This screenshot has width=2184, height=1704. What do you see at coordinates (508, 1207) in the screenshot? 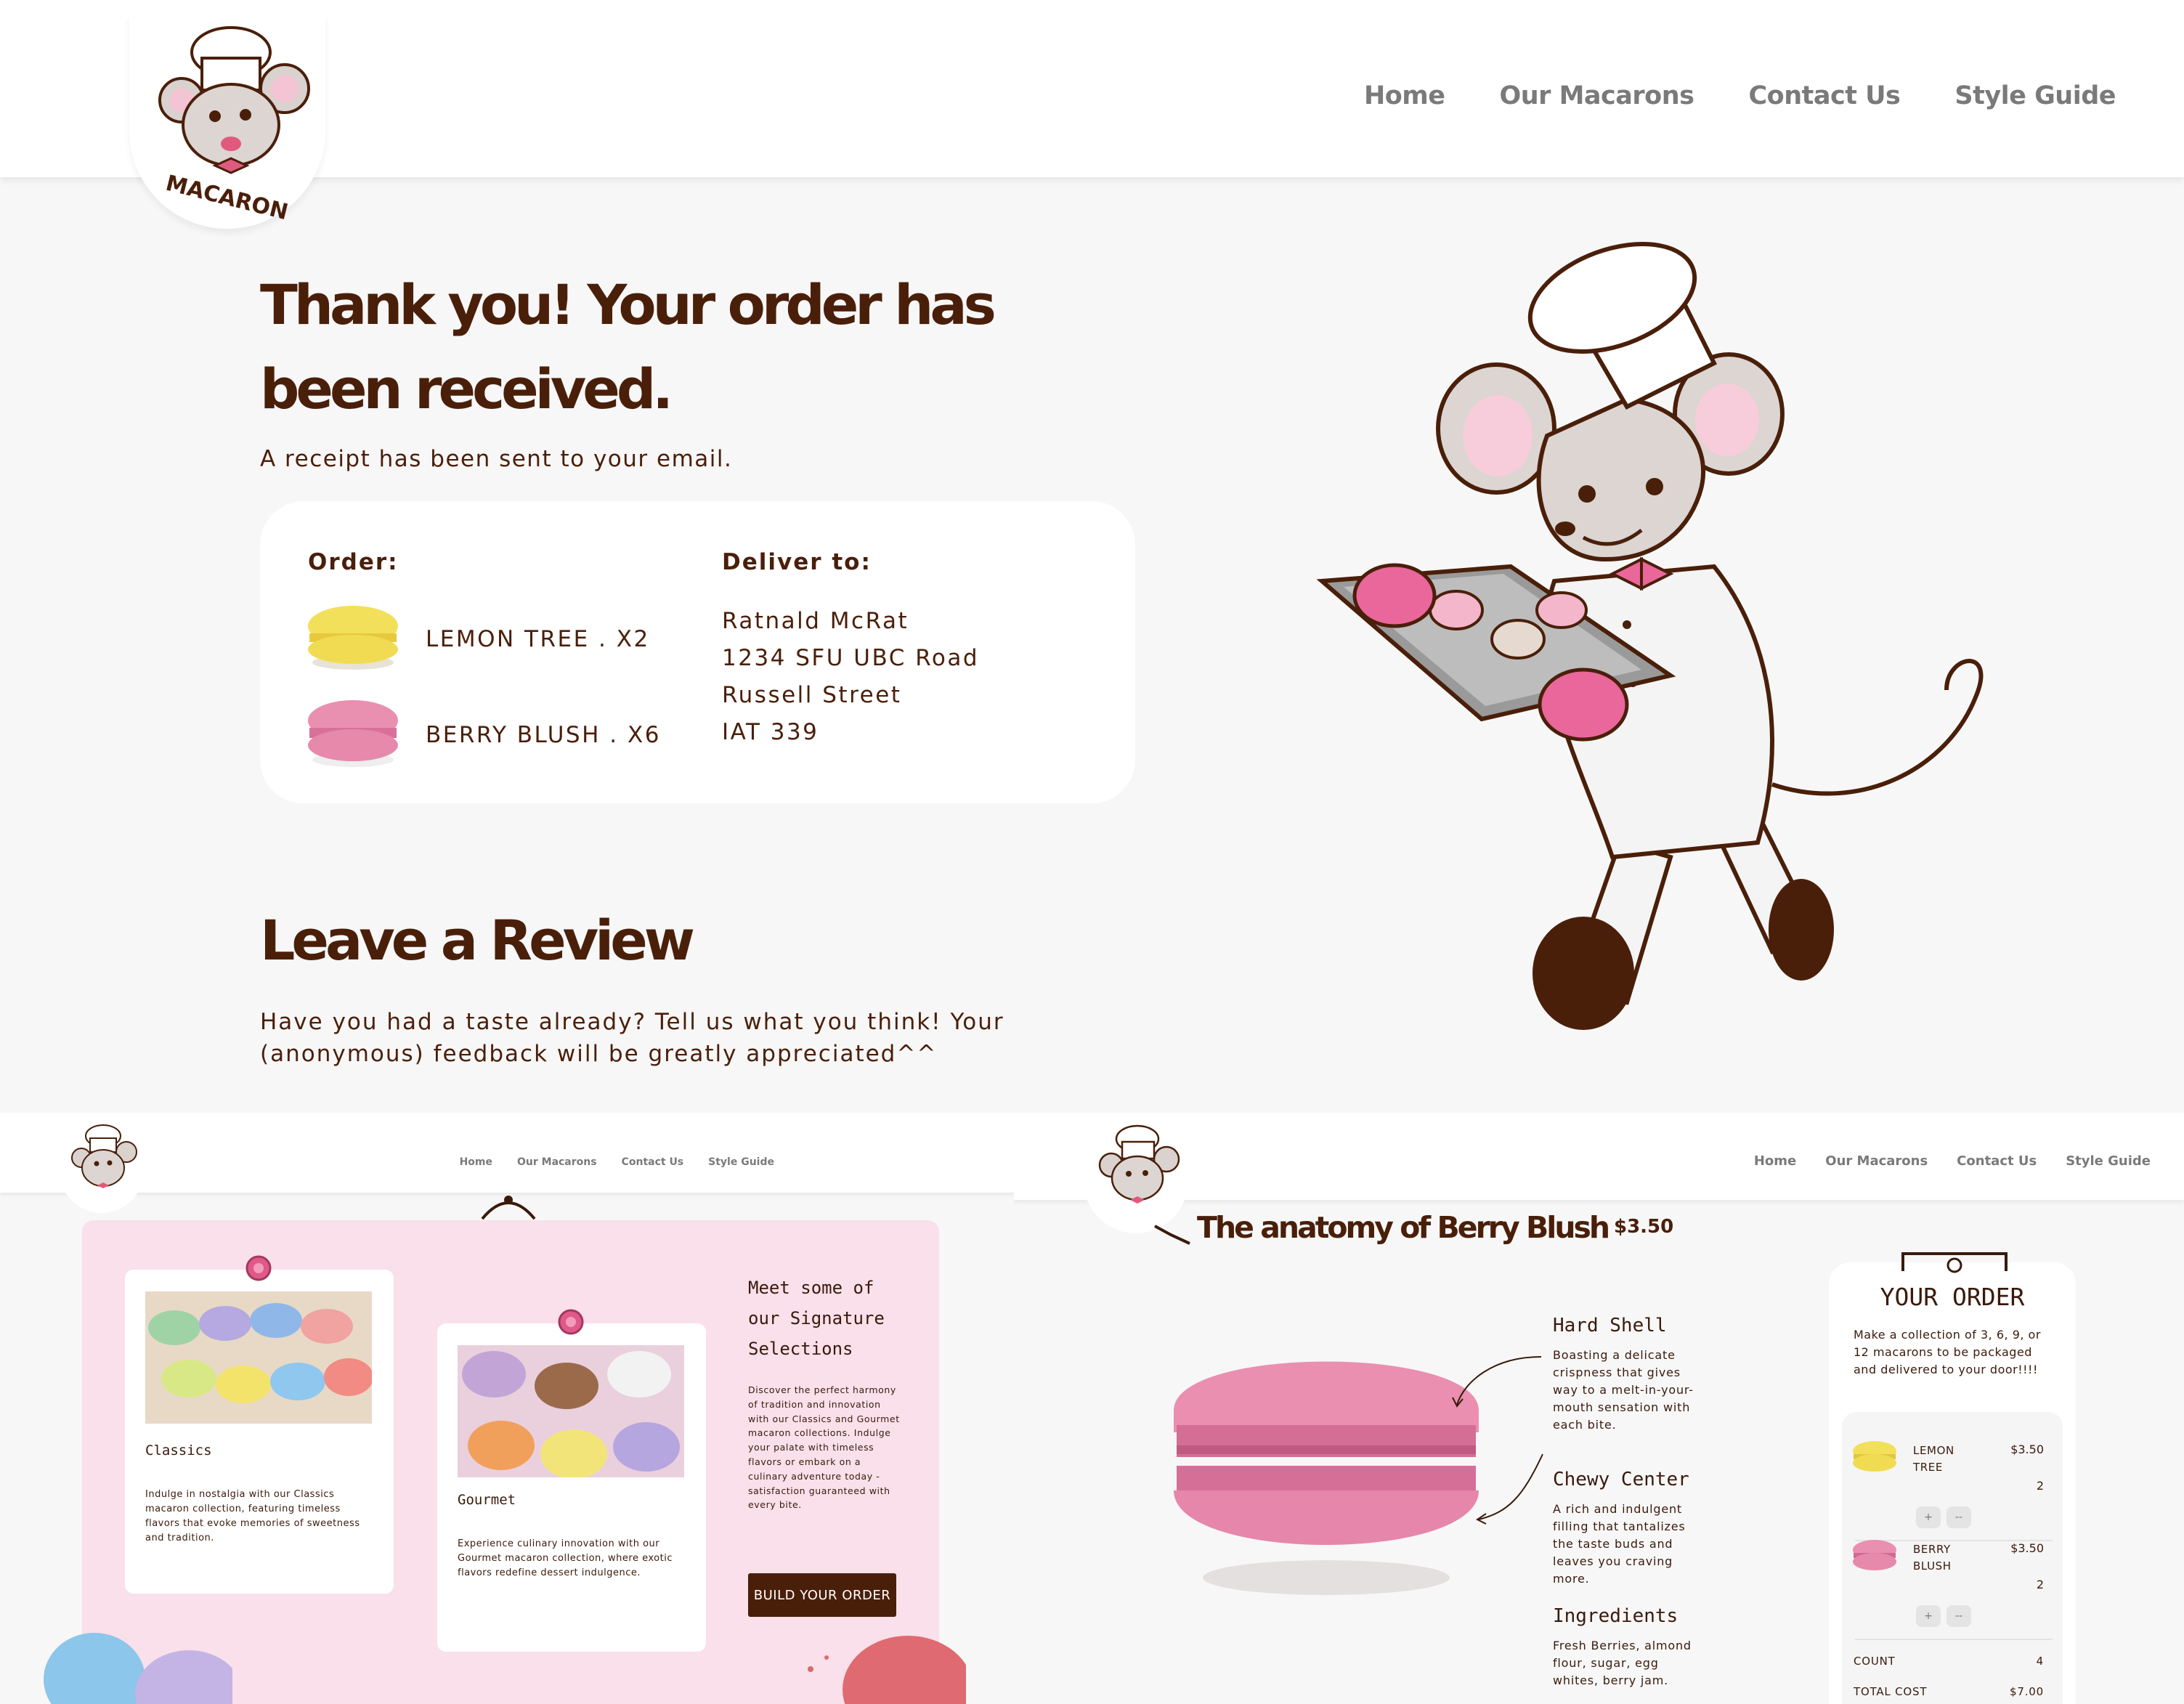
I see `chevron-up-icon` at bounding box center [508, 1207].